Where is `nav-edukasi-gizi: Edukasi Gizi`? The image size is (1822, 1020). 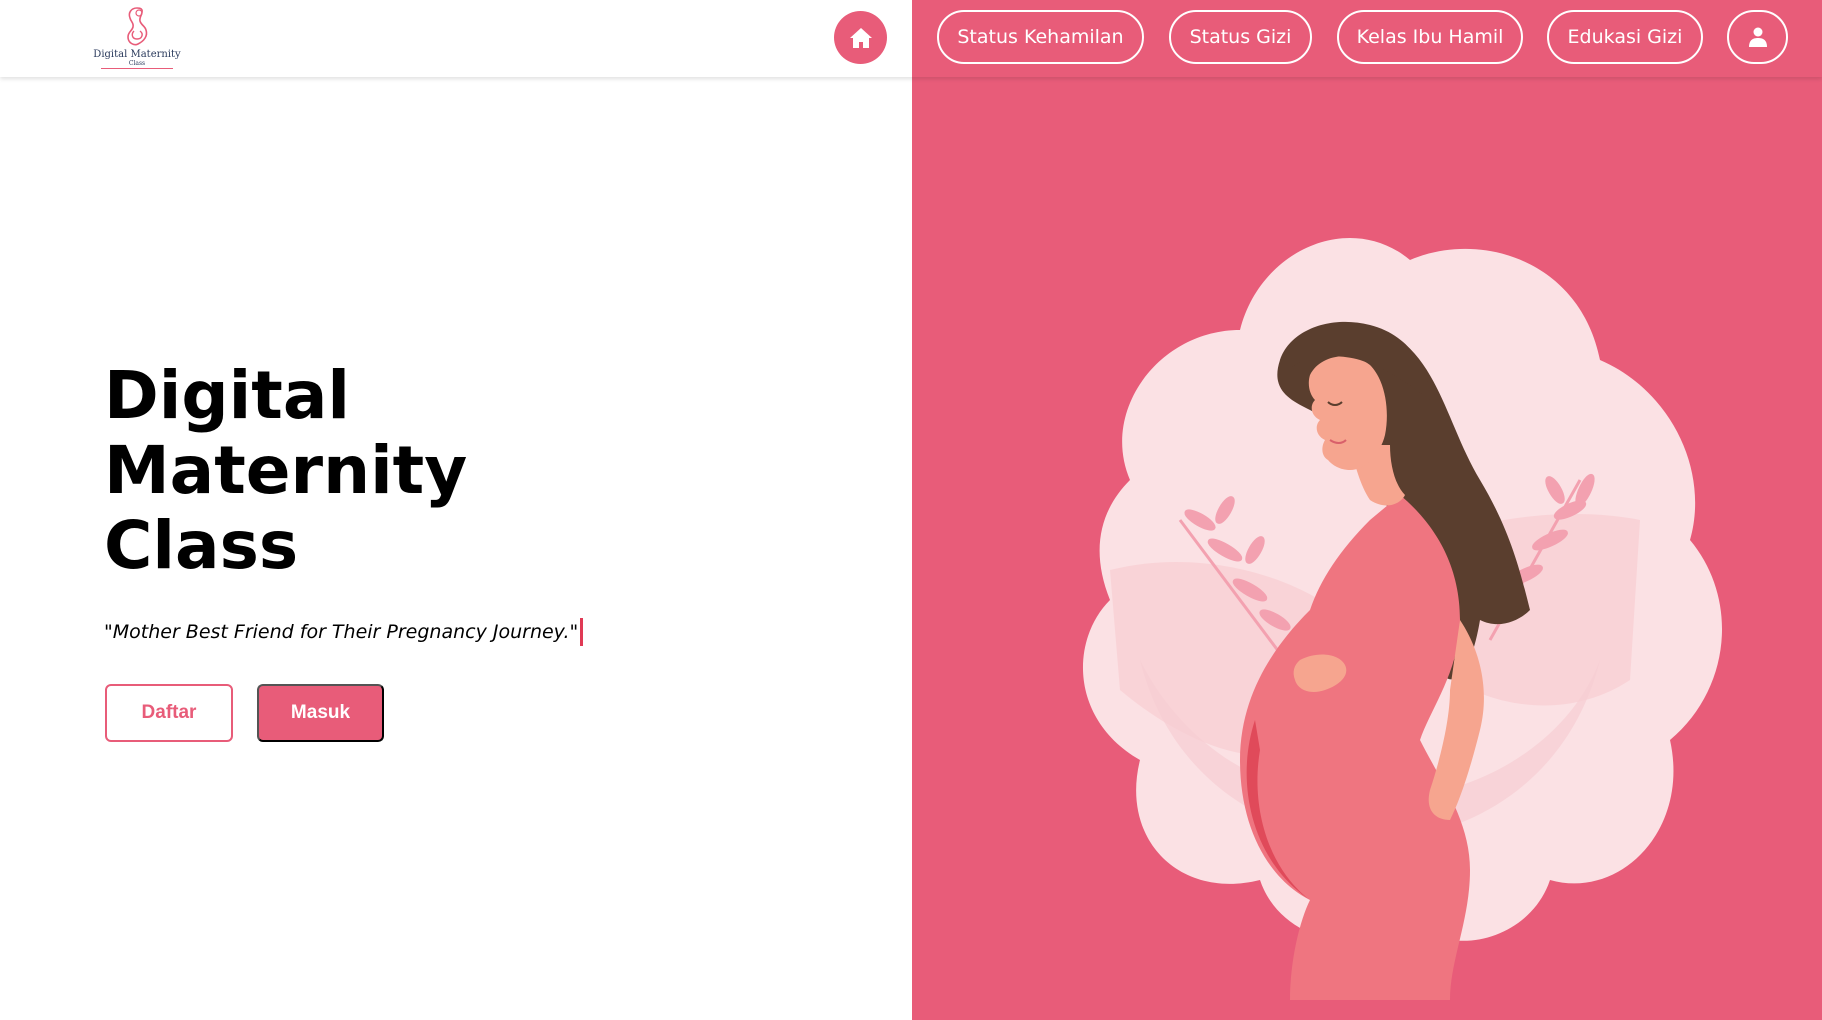
nav-edukasi-gizi: Edukasi Gizi is located at coordinates (1625, 37).